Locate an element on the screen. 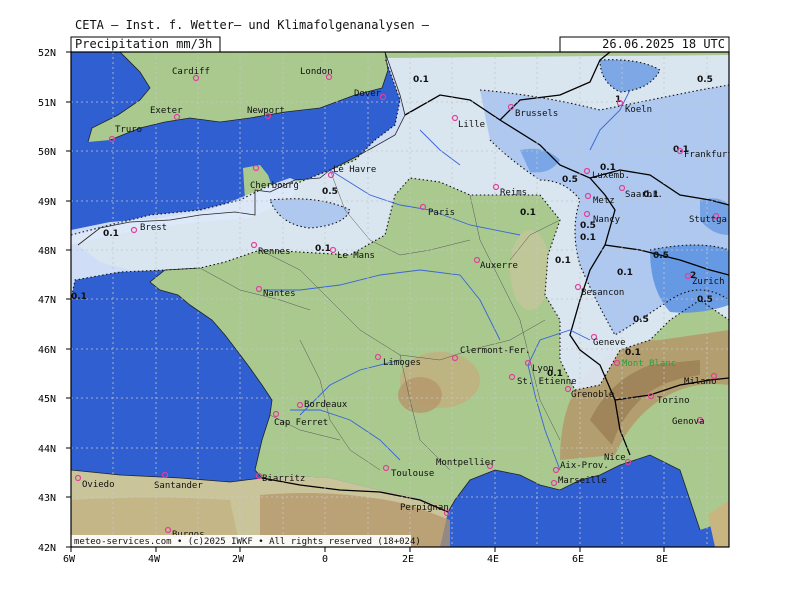  city-bordeaux: Bordeaux is located at coordinates (322, 405).